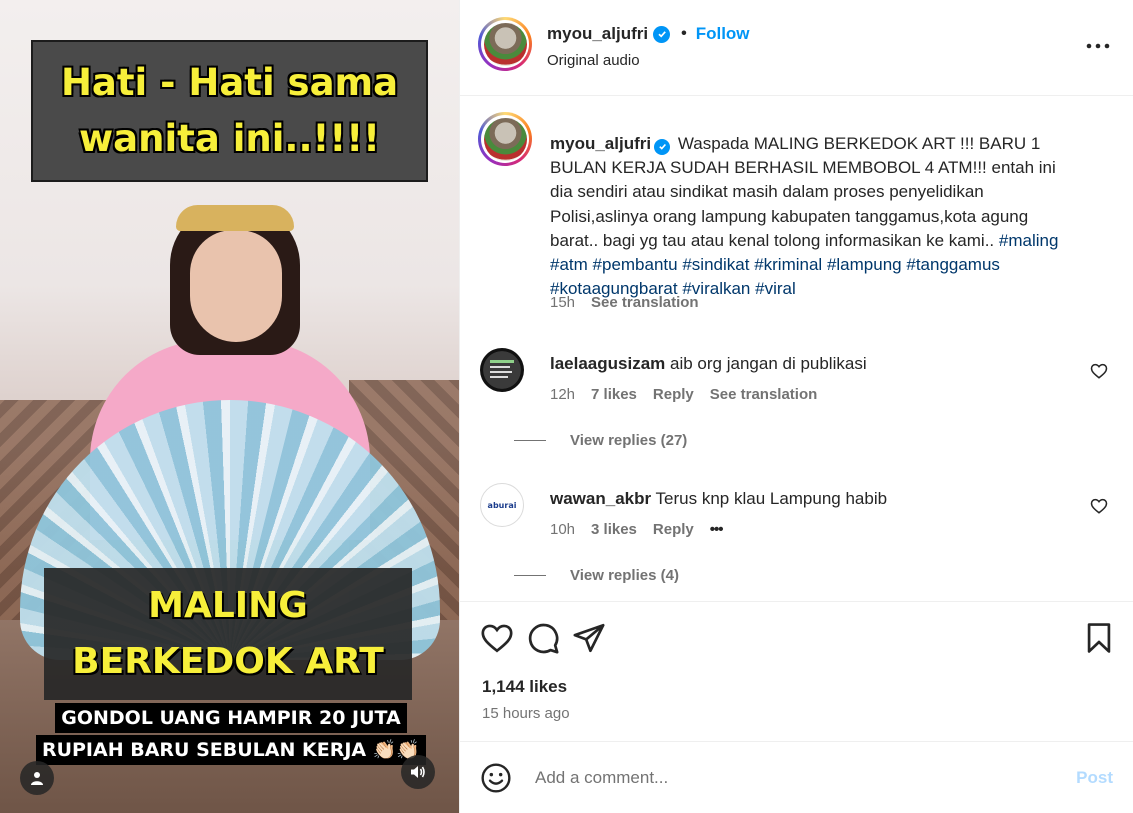  Describe the element at coordinates (614, 529) in the screenshot. I see `comment-likes: 3 likes` at that location.